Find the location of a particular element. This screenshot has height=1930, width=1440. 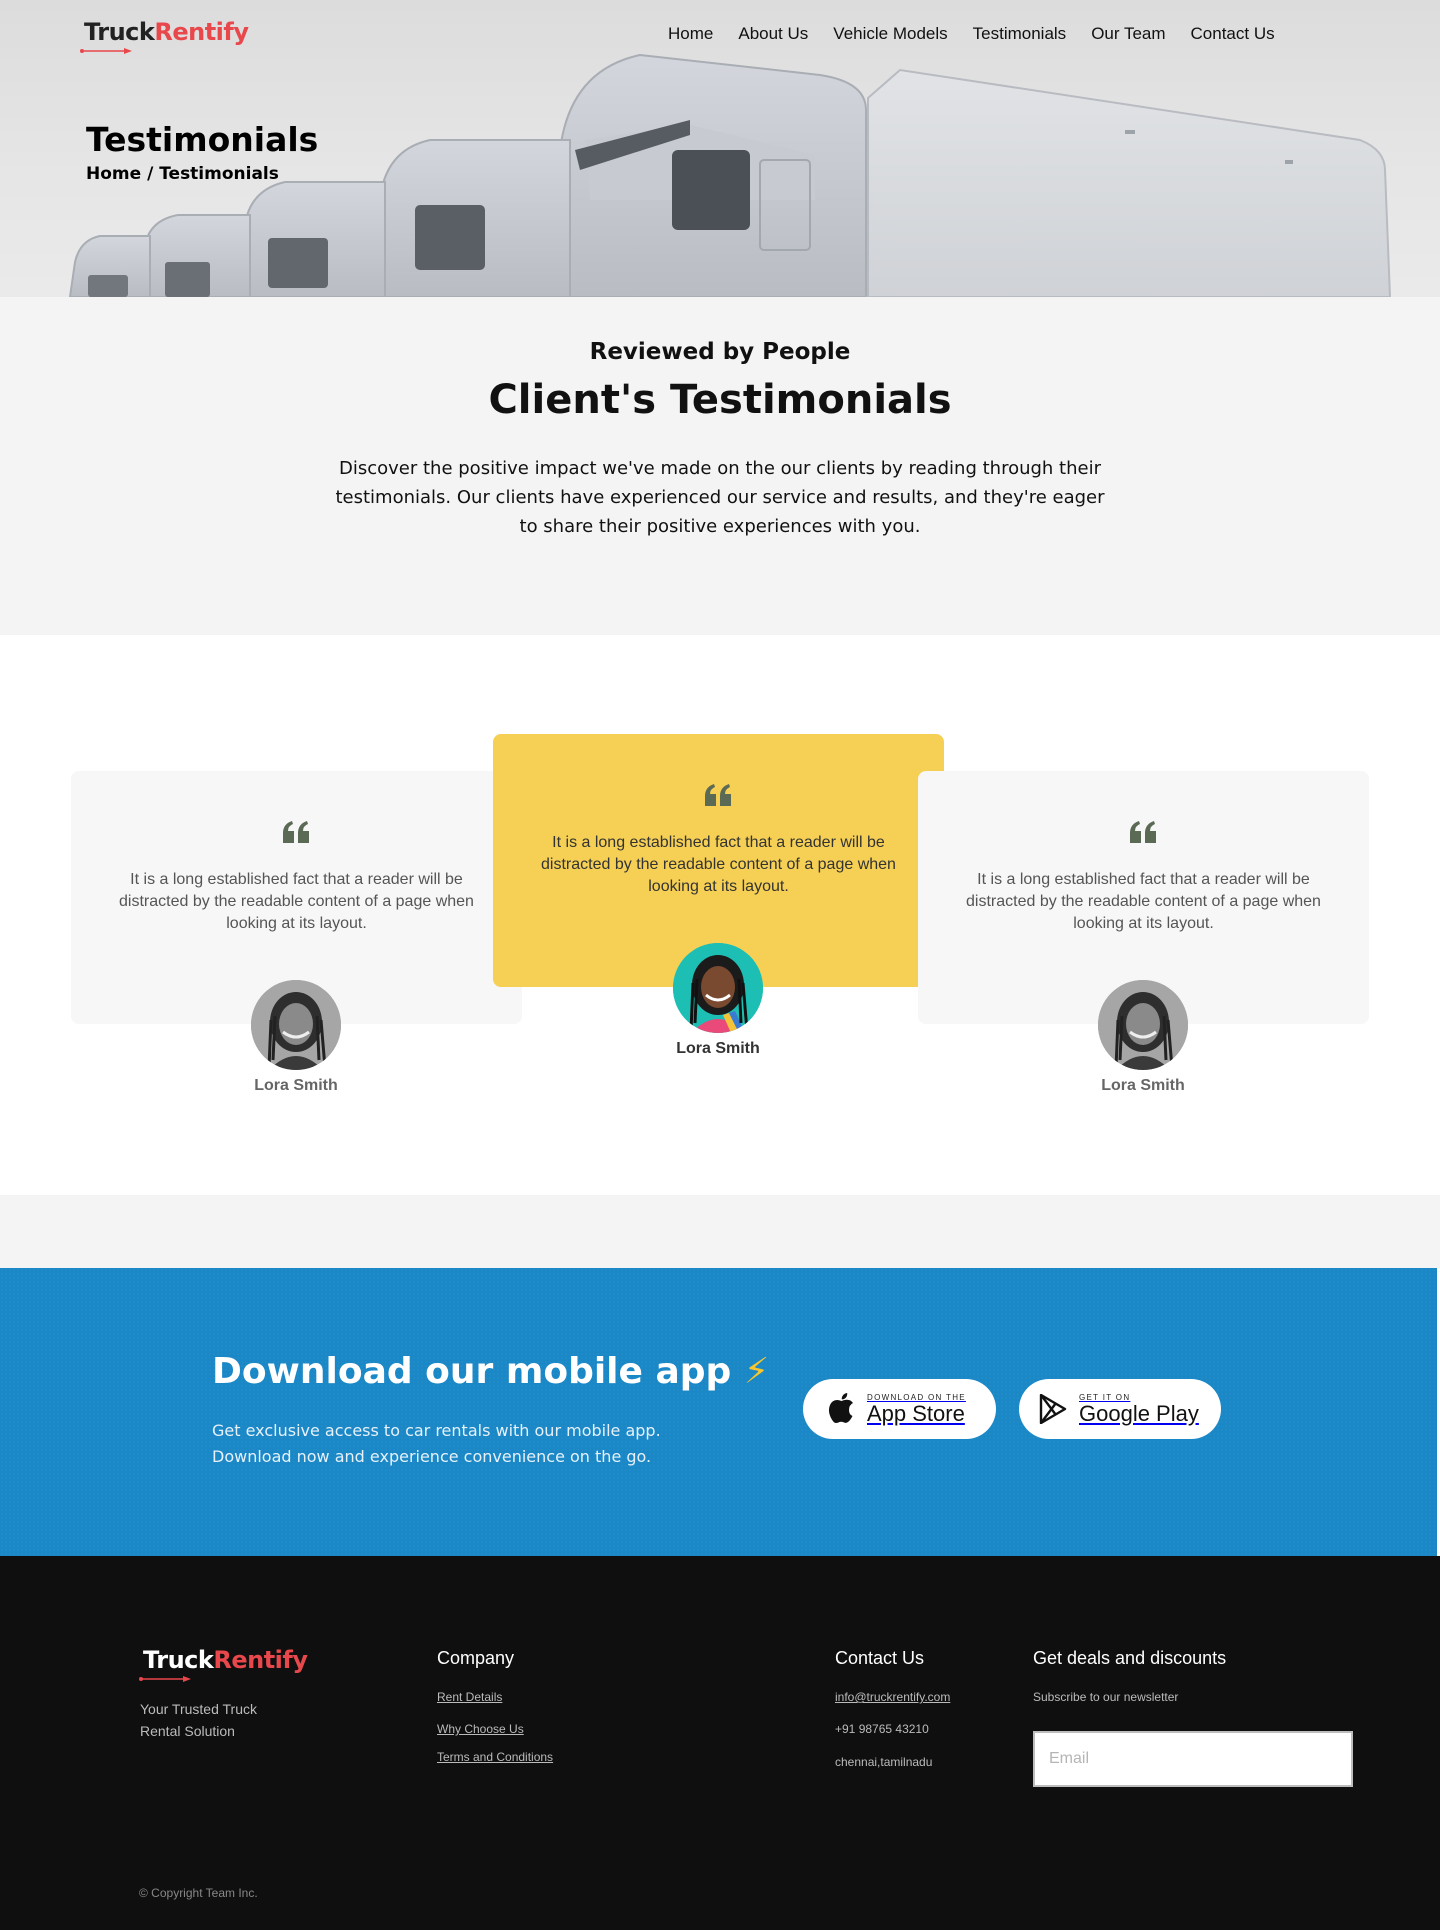

app-store-button: DOWNLOAD ON THE App Store is located at coordinates (899, 1409).